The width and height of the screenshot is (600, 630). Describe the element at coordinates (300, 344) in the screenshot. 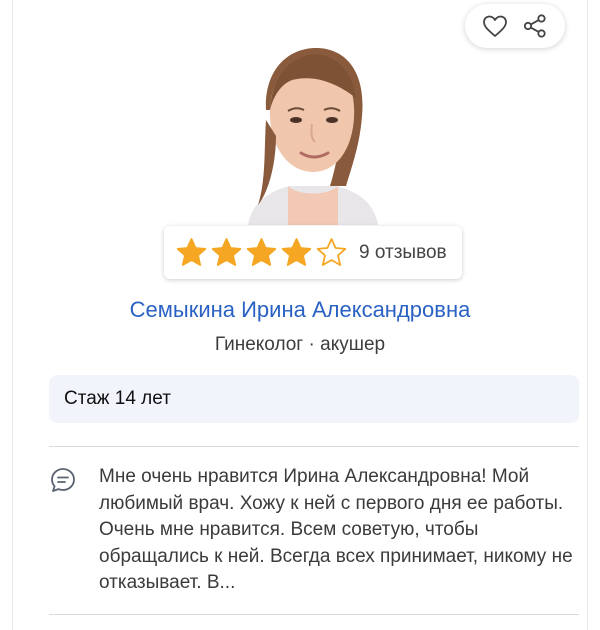

I see `doctor-specialty: Гинеколог · акушер` at that location.